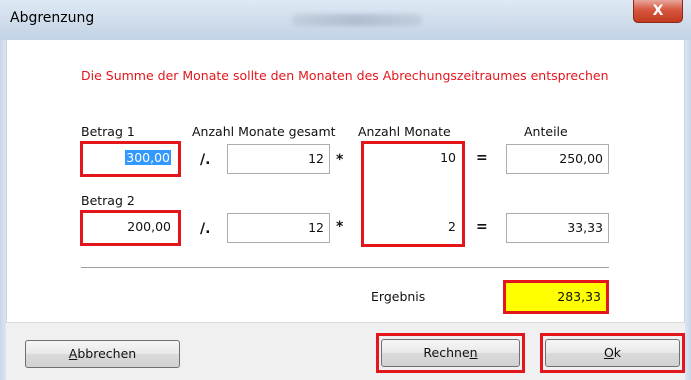 This screenshot has height=380, width=691. What do you see at coordinates (546, 131) in the screenshot?
I see `label-anteile: Anteile` at bounding box center [546, 131].